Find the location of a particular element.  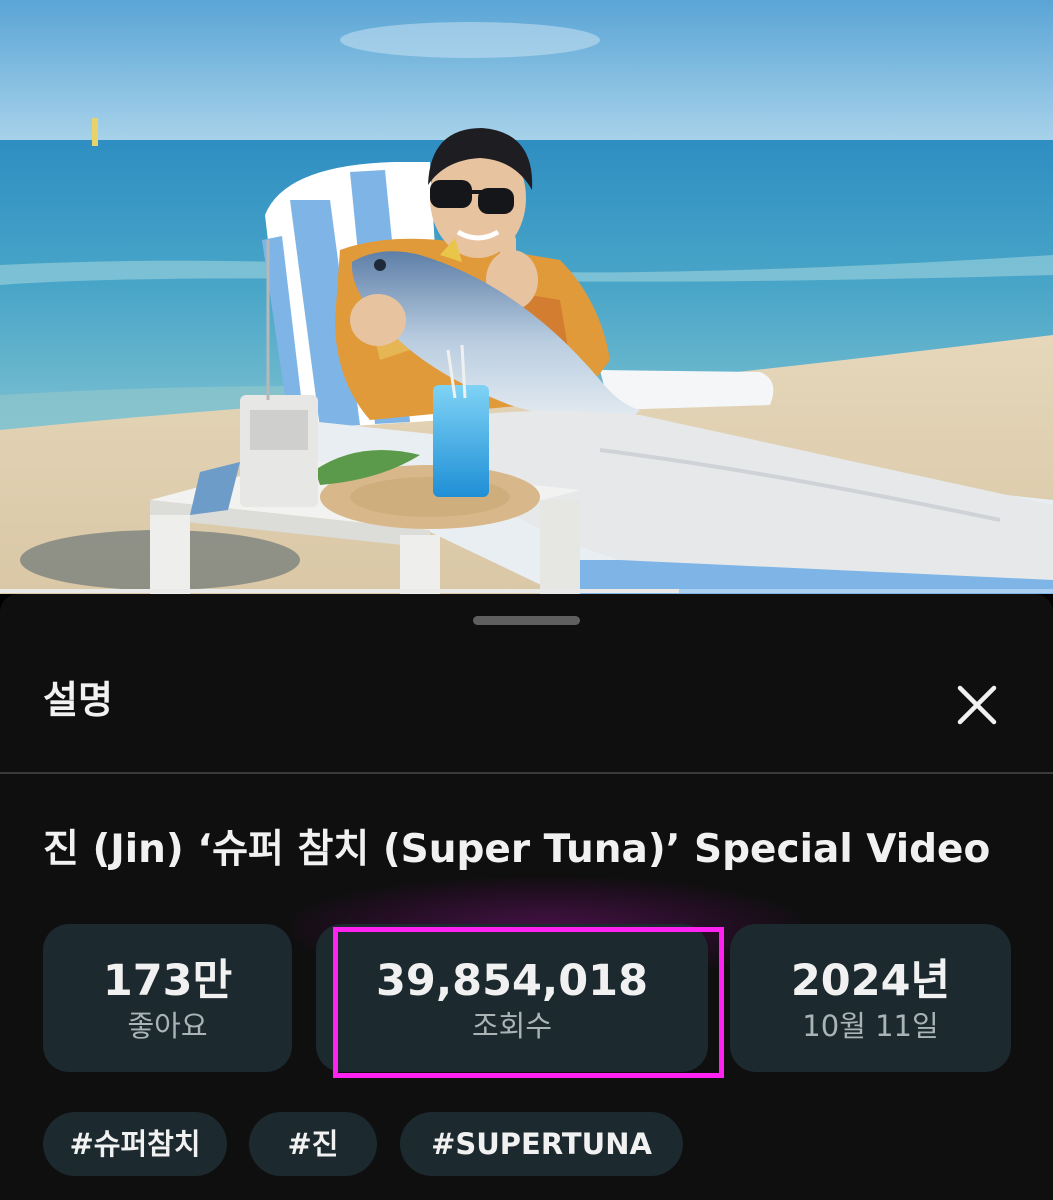

date-stat: 2024년 10월 11일 is located at coordinates (870, 998).